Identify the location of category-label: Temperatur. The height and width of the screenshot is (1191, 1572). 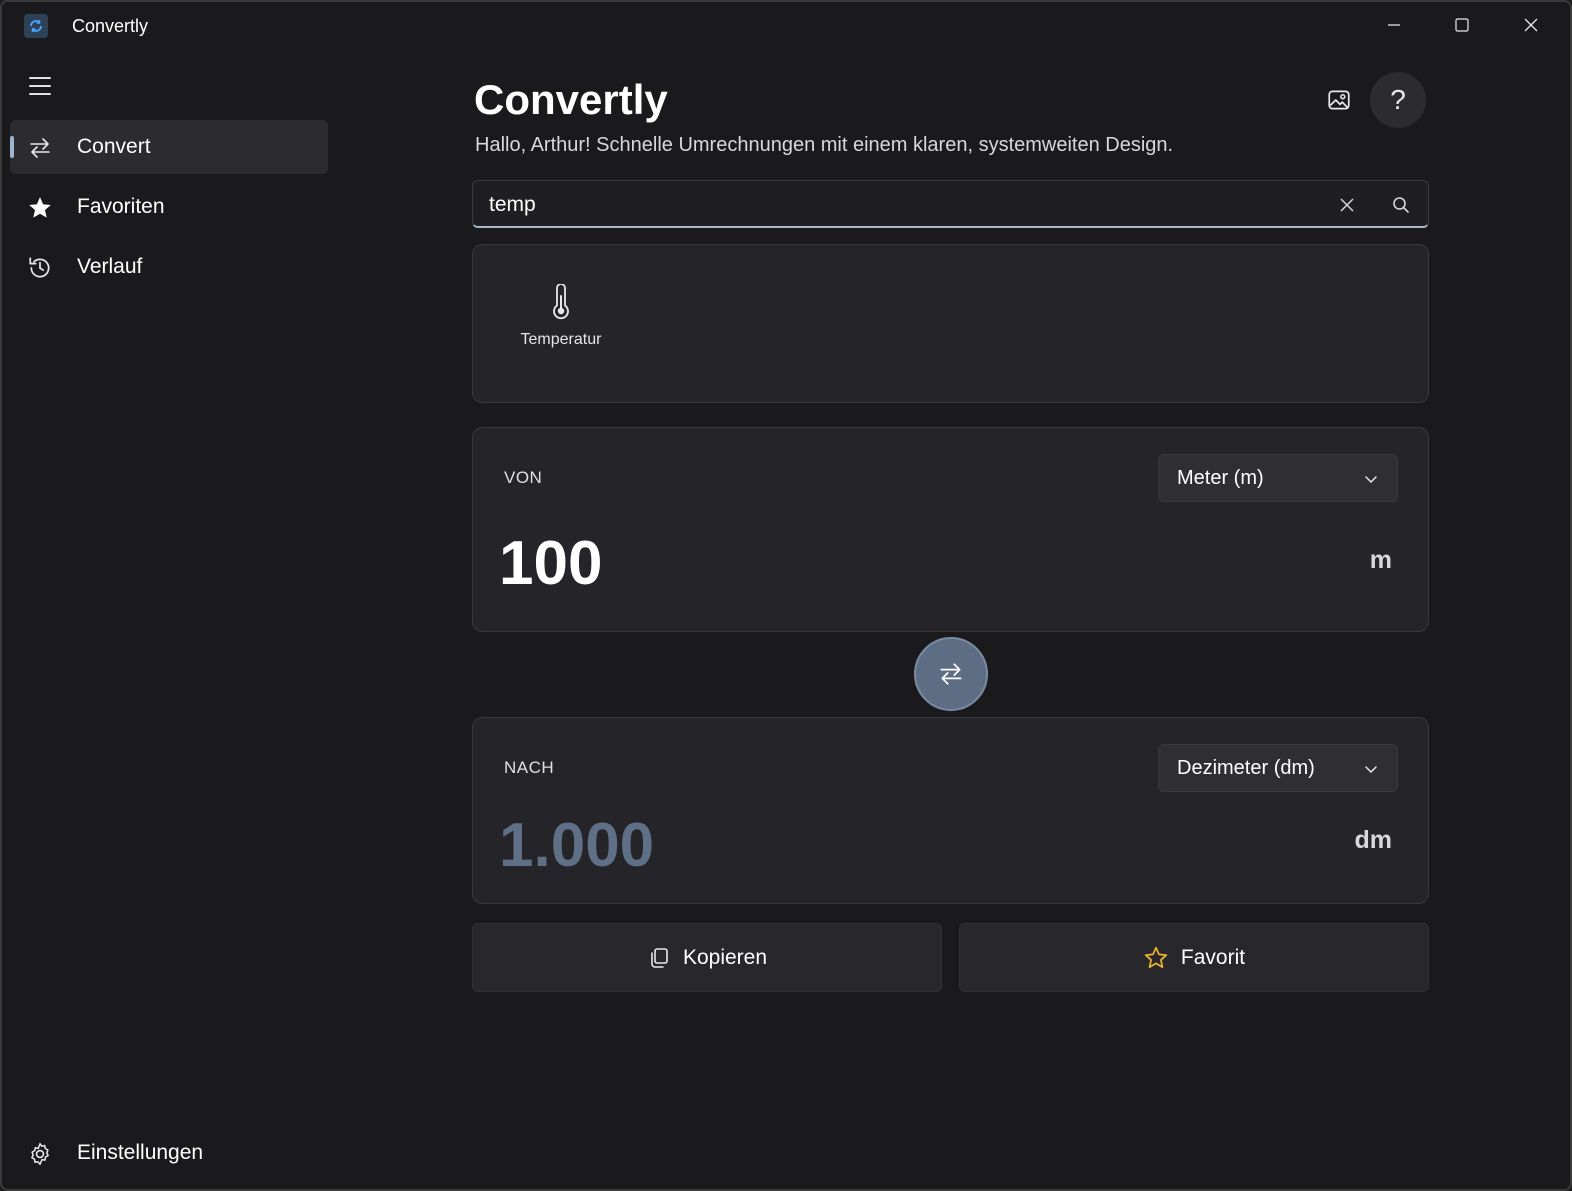
(561, 339).